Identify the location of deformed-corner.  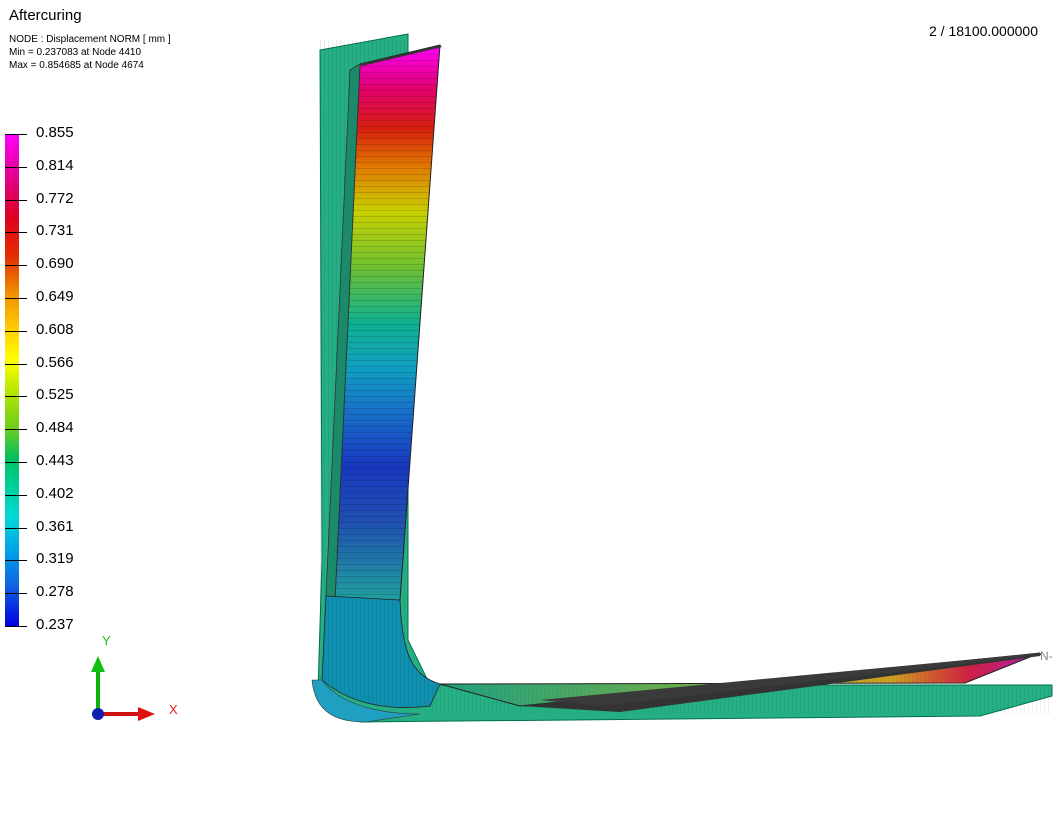
(376, 659).